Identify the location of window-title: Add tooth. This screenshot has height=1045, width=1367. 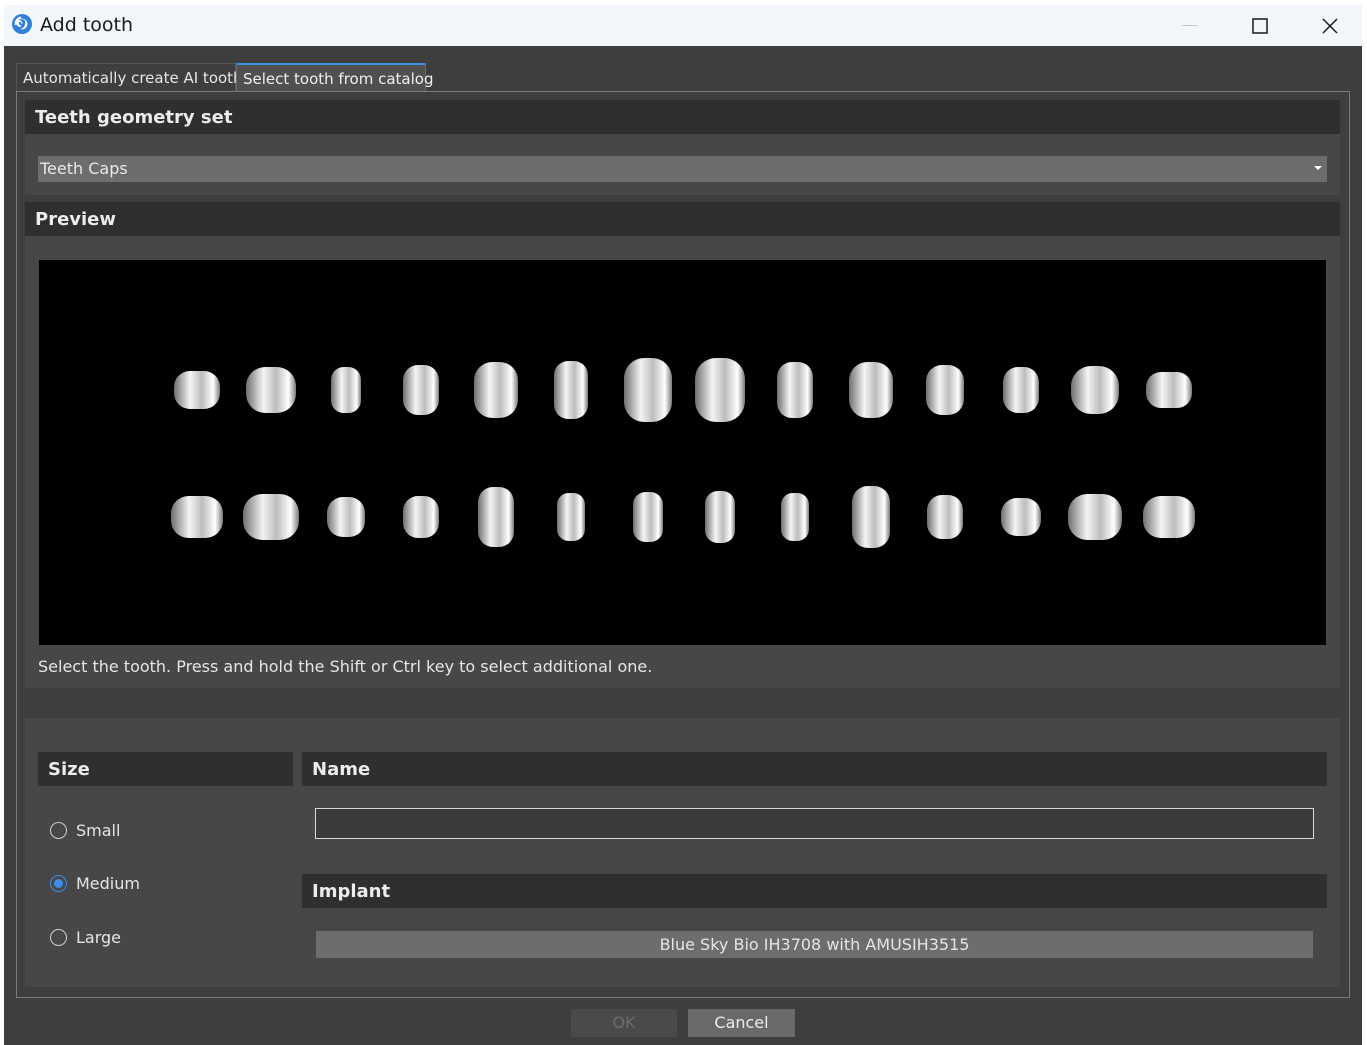
(87, 25).